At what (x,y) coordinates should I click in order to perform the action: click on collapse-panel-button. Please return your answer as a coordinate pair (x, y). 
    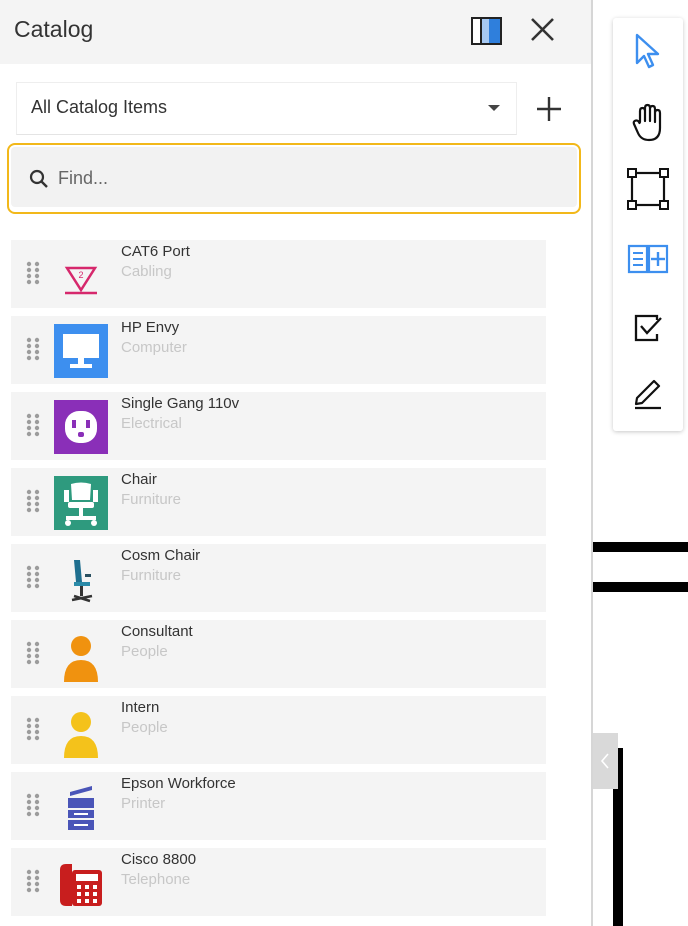
    Looking at the image, I should click on (605, 761).